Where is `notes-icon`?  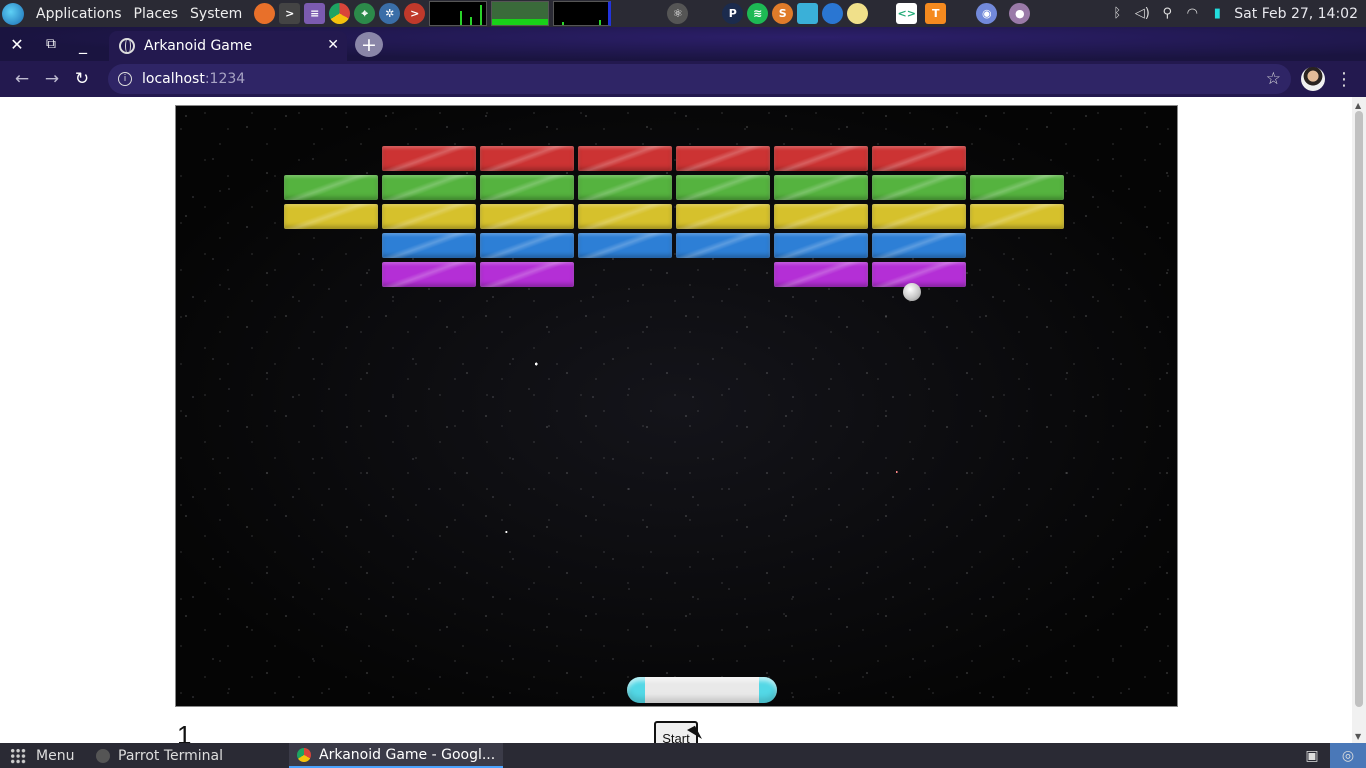 notes-icon is located at coordinates (858, 13).